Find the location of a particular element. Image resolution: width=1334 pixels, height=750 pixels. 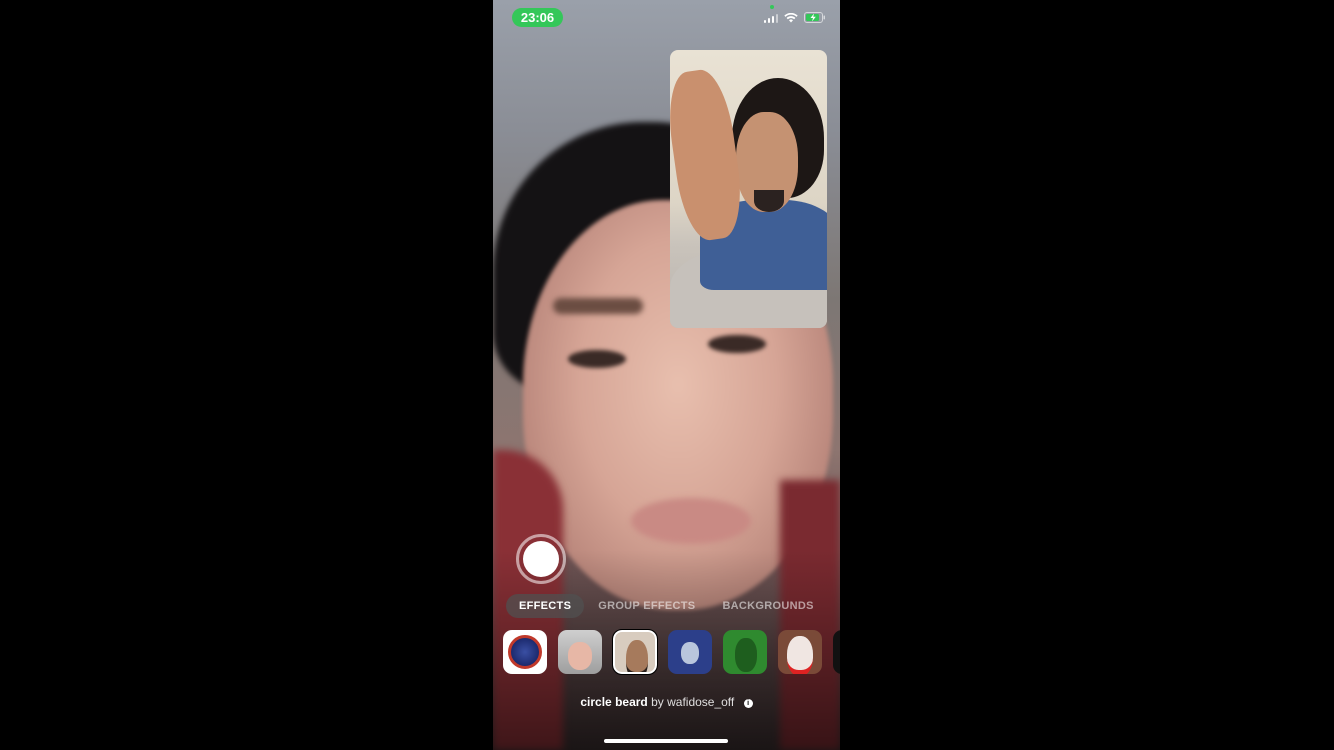

info-icon: i is located at coordinates (748, 703).